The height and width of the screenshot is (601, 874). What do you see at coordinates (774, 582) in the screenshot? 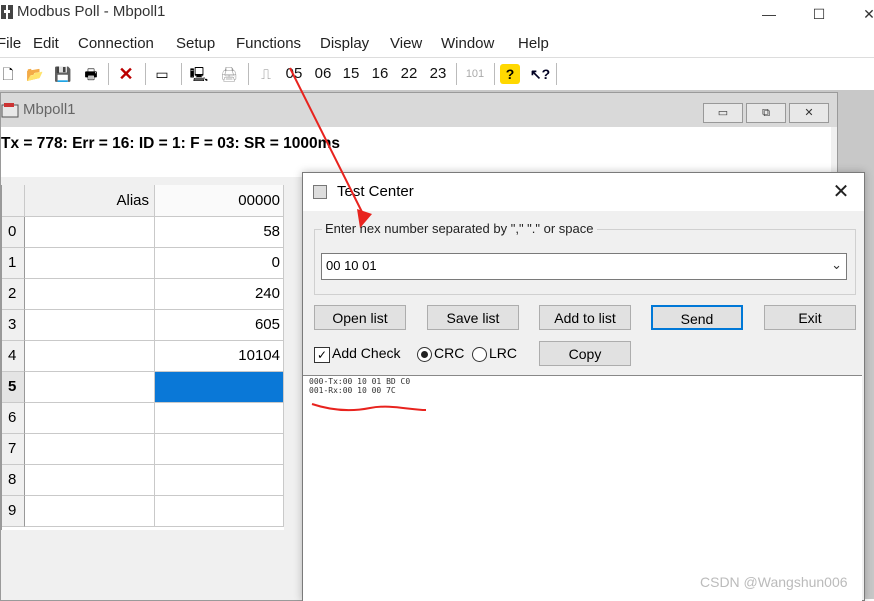
I see `watermark: CSDN @Wangshun006` at bounding box center [774, 582].